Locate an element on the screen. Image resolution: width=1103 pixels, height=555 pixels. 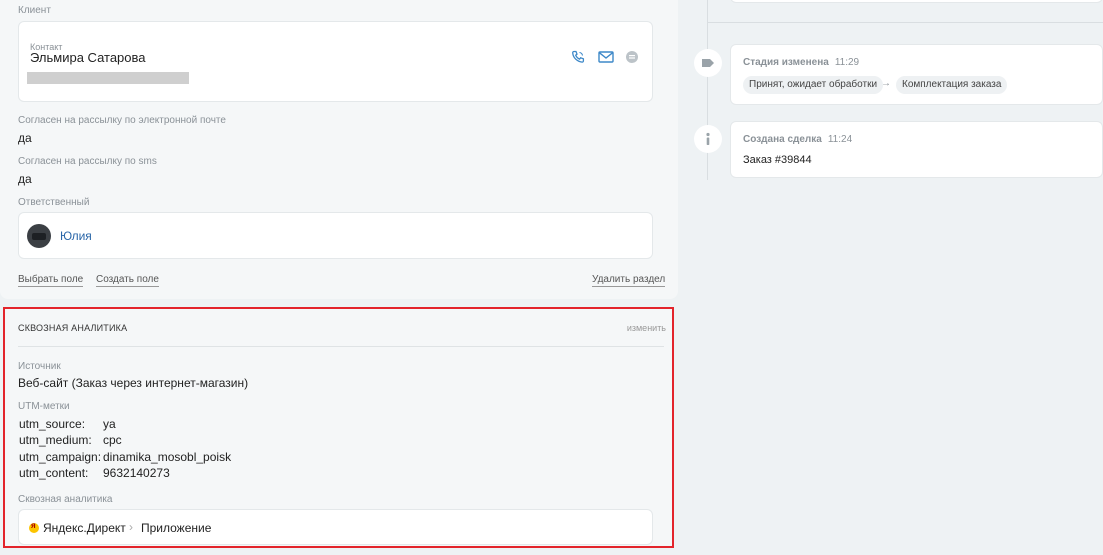
stage-chip-to: Комплектация заказа is located at coordinates (952, 85).